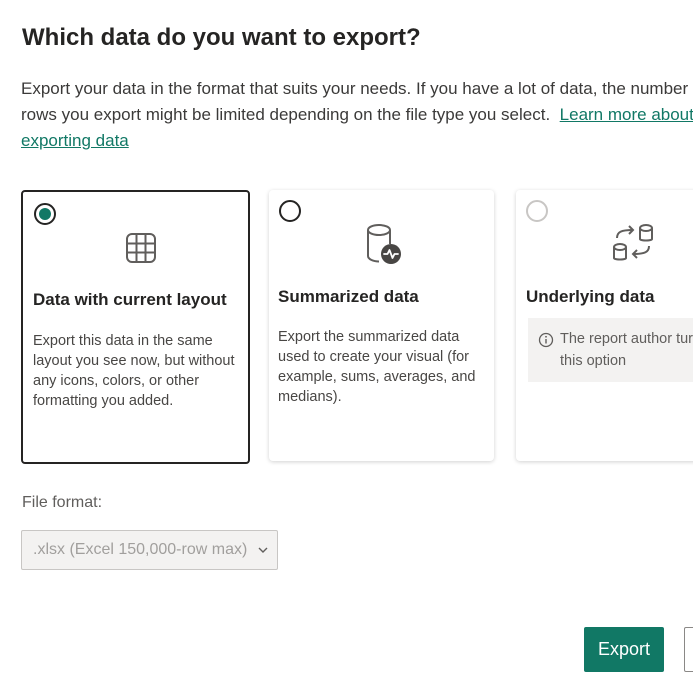 This screenshot has width=693, height=683. I want to click on export-button: Export, so click(624, 649).